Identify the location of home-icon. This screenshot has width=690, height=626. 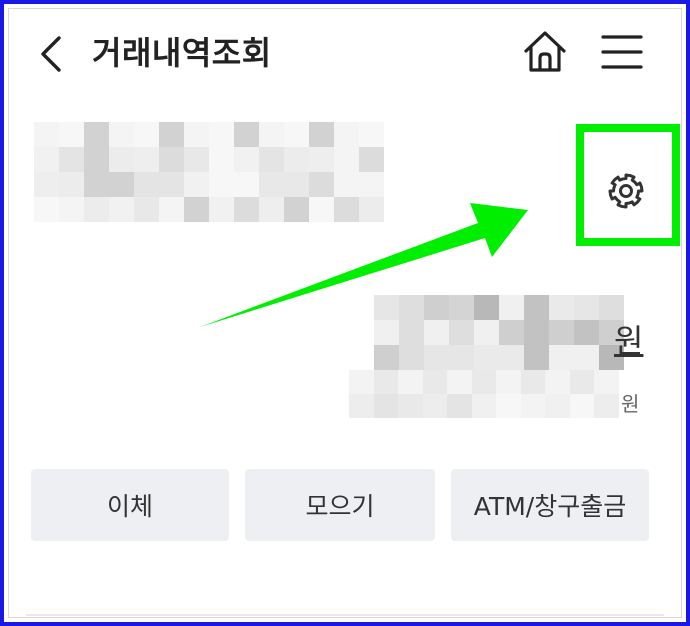
(545, 51).